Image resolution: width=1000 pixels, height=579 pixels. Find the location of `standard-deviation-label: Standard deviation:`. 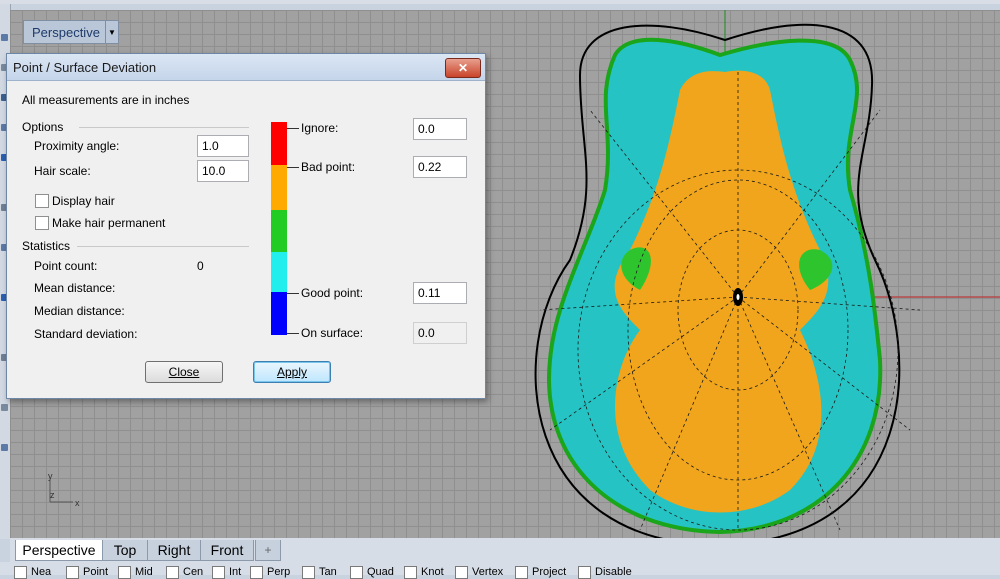

standard-deviation-label: Standard deviation: is located at coordinates (86, 334).